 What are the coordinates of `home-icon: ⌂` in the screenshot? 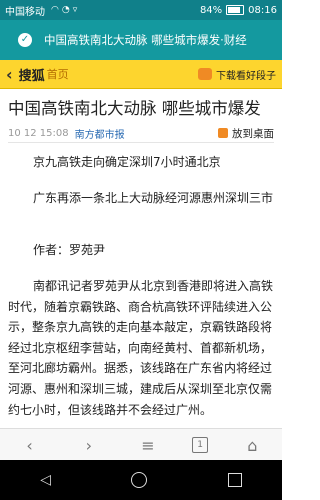 It's located at (252, 445).